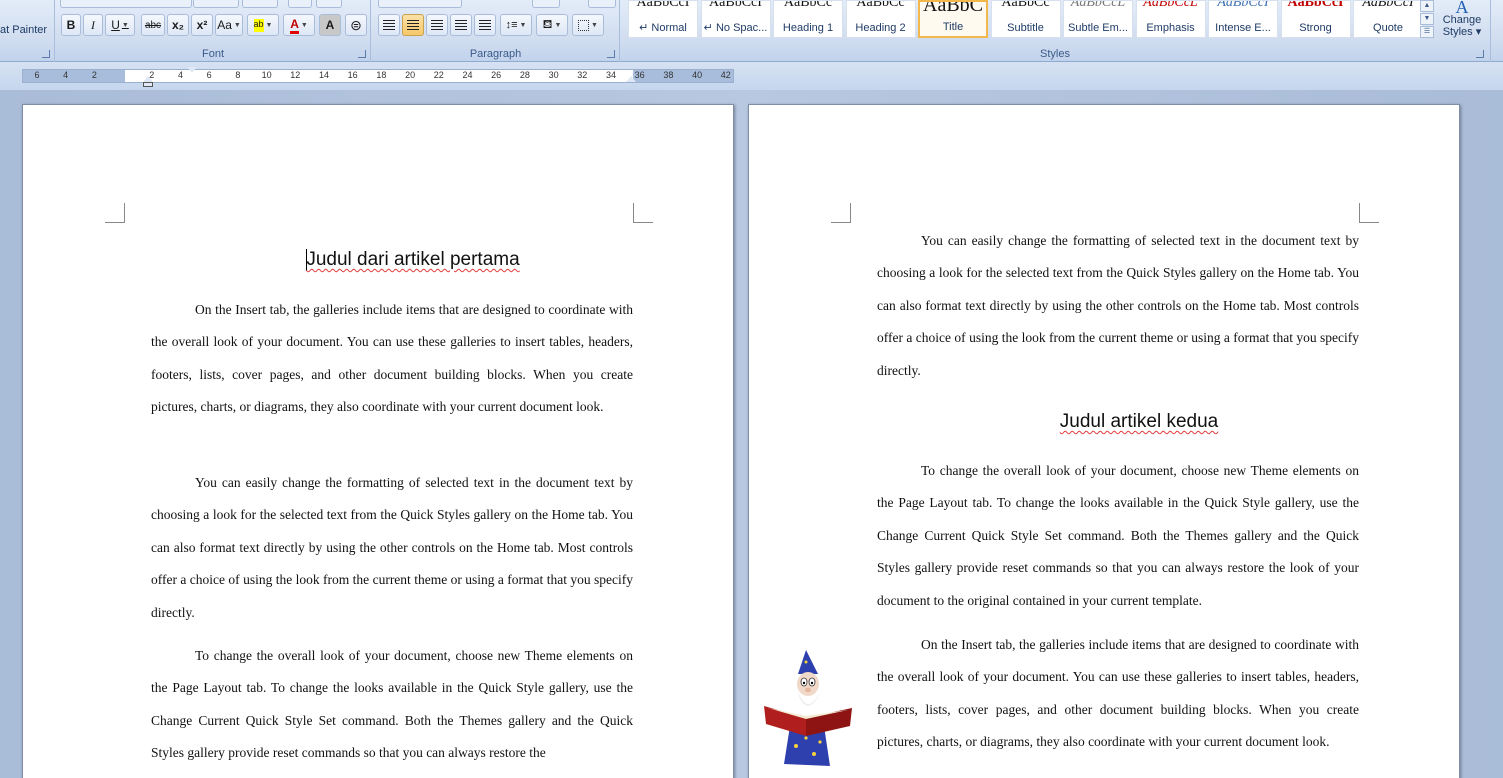  What do you see at coordinates (631, 79) in the screenshot?
I see `right-indent-marker` at bounding box center [631, 79].